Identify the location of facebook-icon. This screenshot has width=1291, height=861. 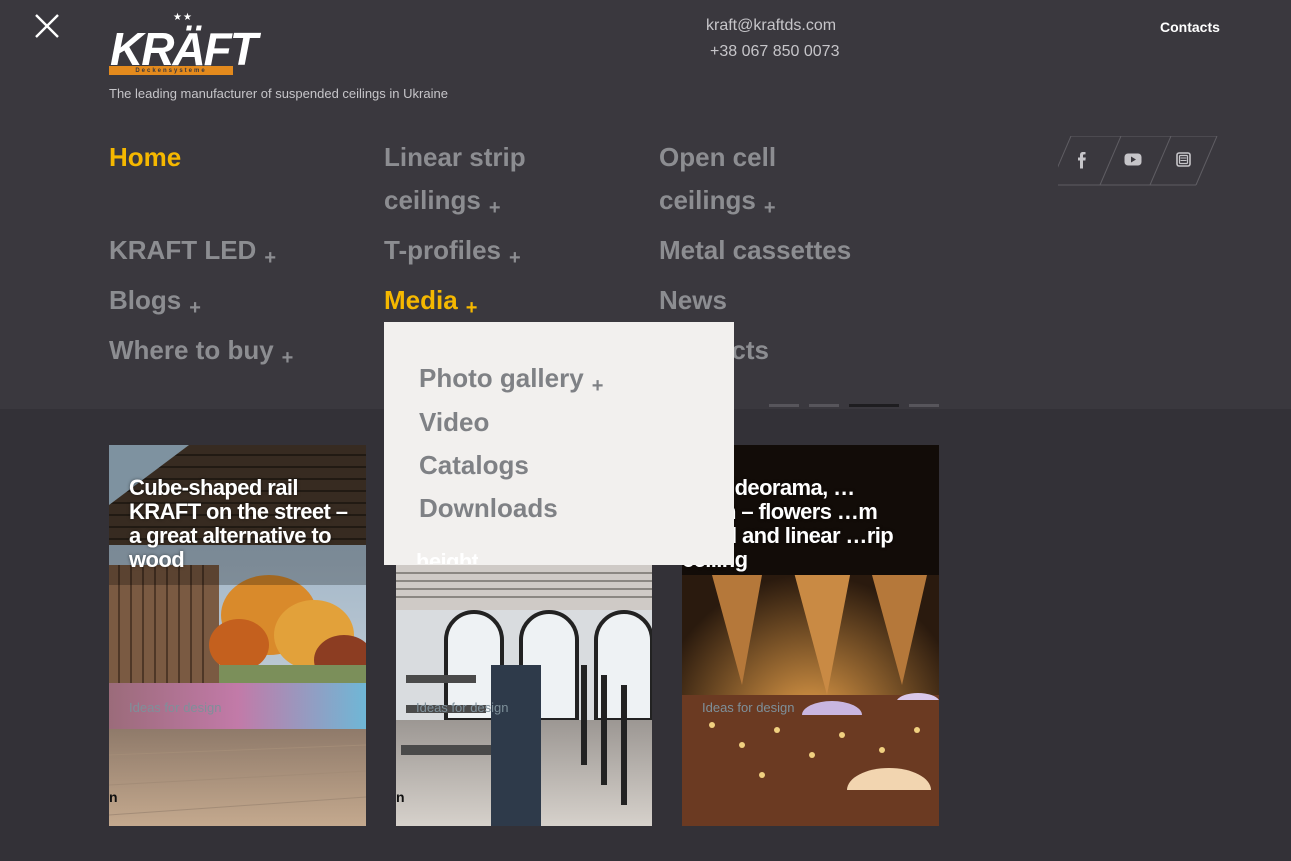
(1082, 160).